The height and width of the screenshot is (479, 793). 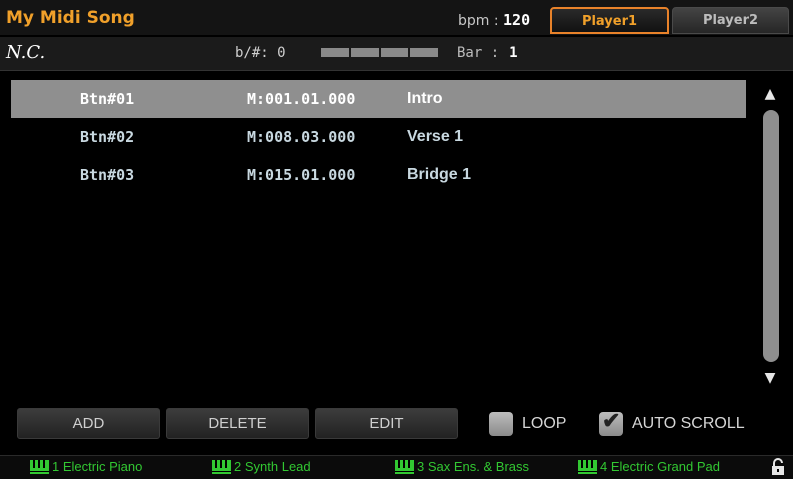 What do you see at coordinates (378, 99) in the screenshot?
I see `marker-row: Btn#01 M:001.01.000 Intro` at bounding box center [378, 99].